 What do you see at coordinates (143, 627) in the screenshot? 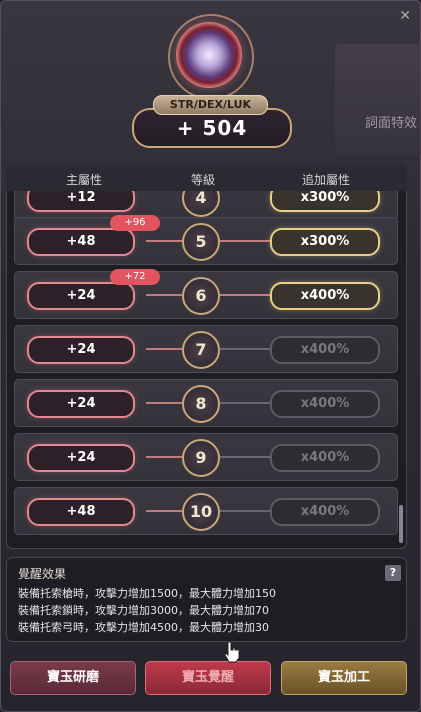
I see `effect-line: 裝備托索弓時，攻擊力增加4500，最大體力增加30` at bounding box center [143, 627].